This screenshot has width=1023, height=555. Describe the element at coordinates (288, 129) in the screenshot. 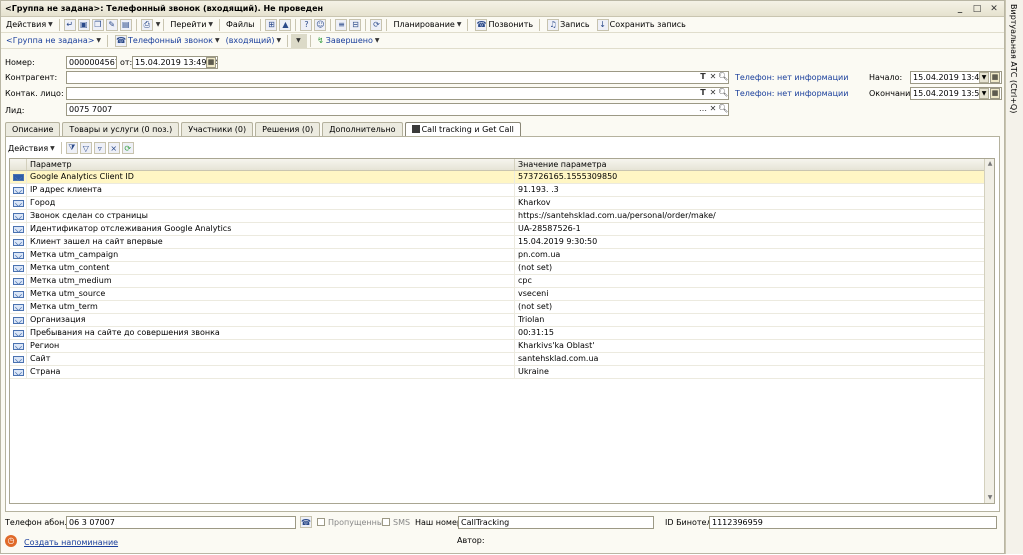

I see `tab-decisions: Решения (0)` at that location.